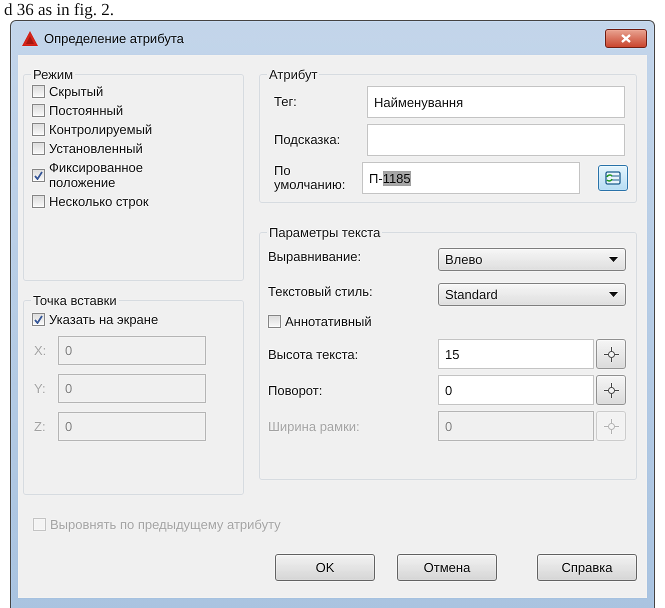 This screenshot has width=665, height=608. I want to click on checkbox-label: Постоянный, so click(86, 110).